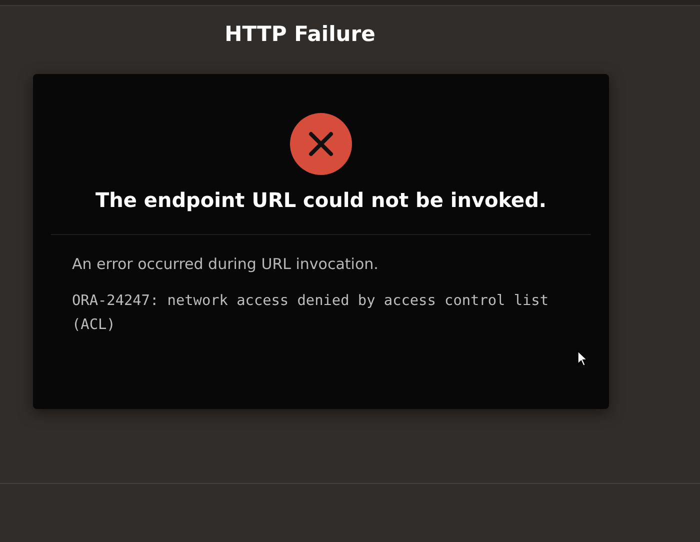 This screenshot has width=700, height=542. I want to click on page-title: HTTP Failure, so click(300, 34).